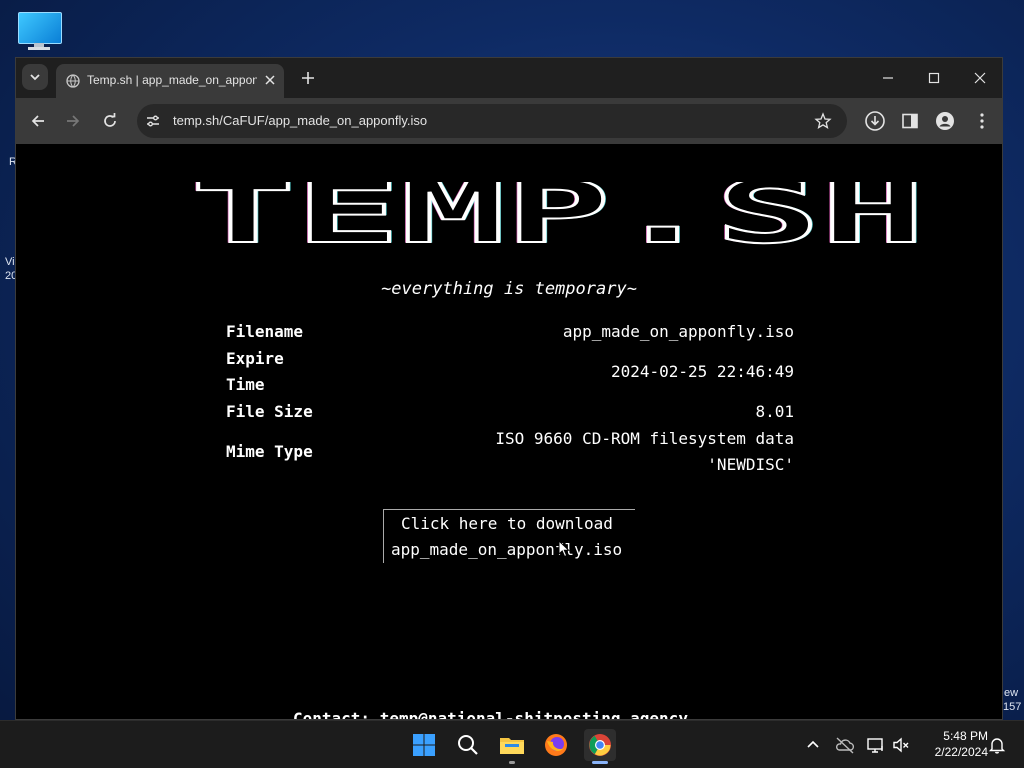  What do you see at coordinates (38, 121) in the screenshot?
I see `back-arrow-icon` at bounding box center [38, 121].